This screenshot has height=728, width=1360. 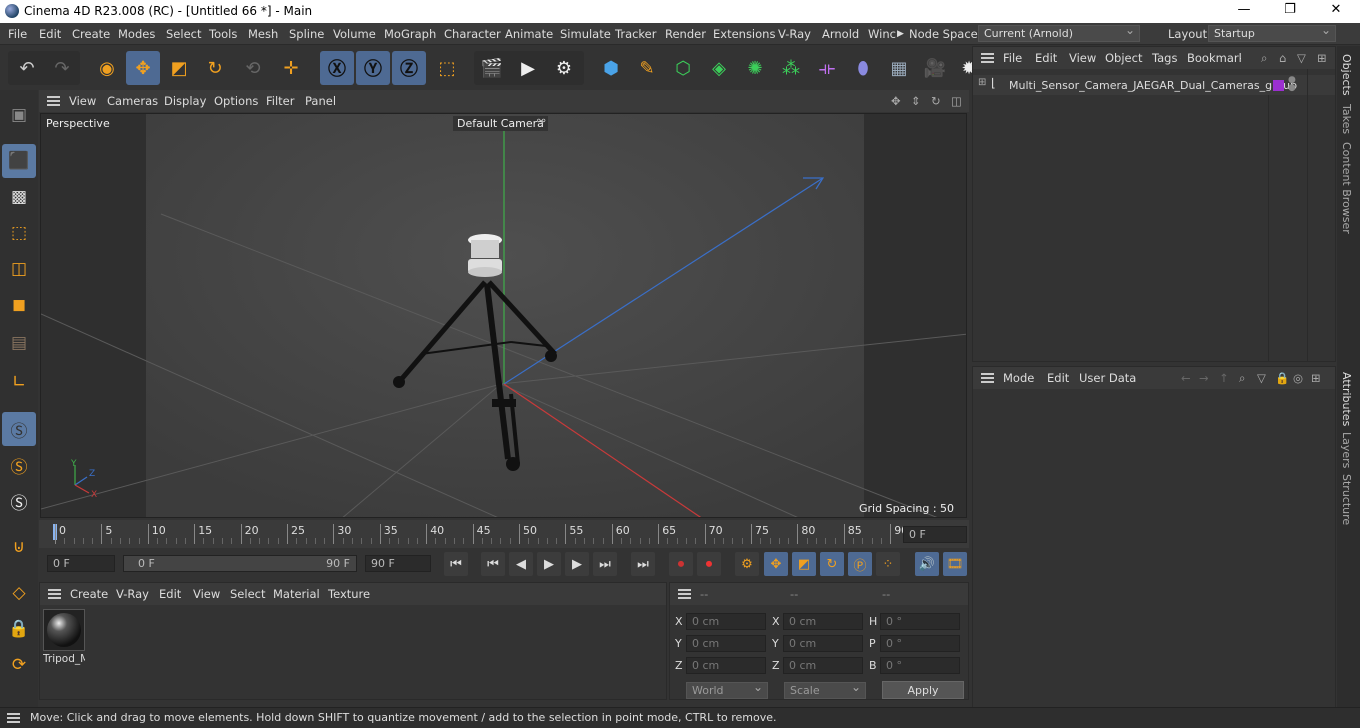 I want to click on visibility-dots-icon: ● ●, so click(x=1292, y=84).